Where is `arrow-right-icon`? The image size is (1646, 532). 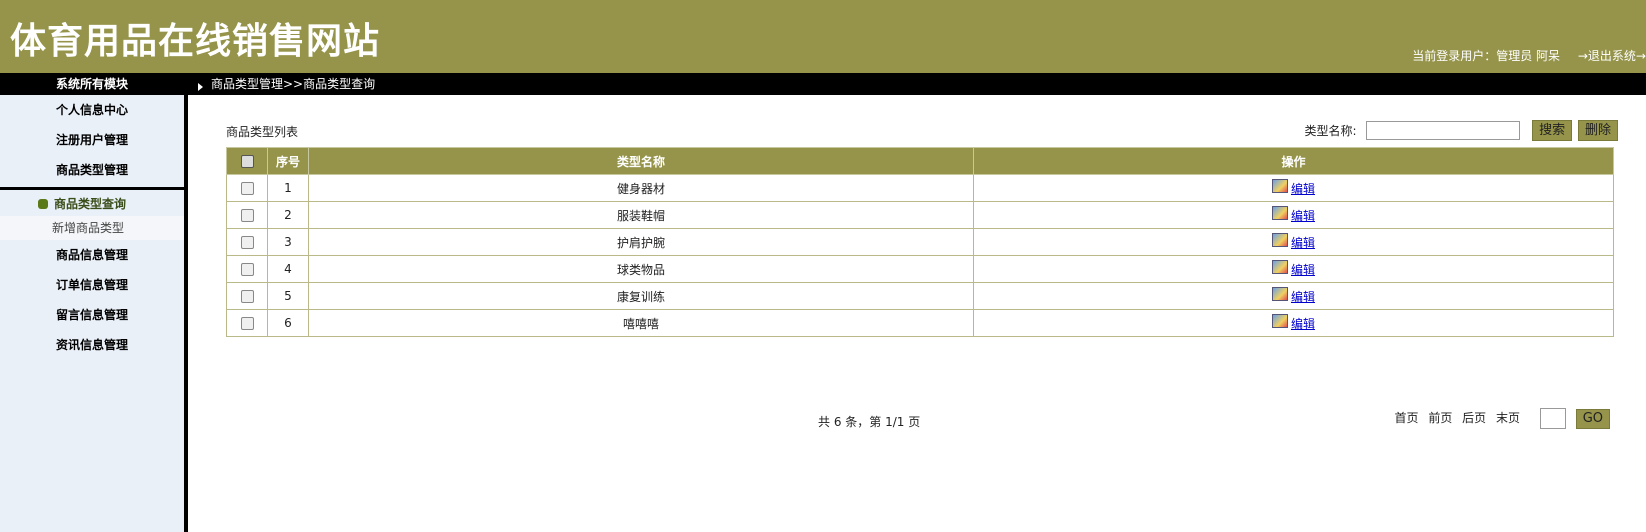
arrow-right-icon is located at coordinates (200, 86).